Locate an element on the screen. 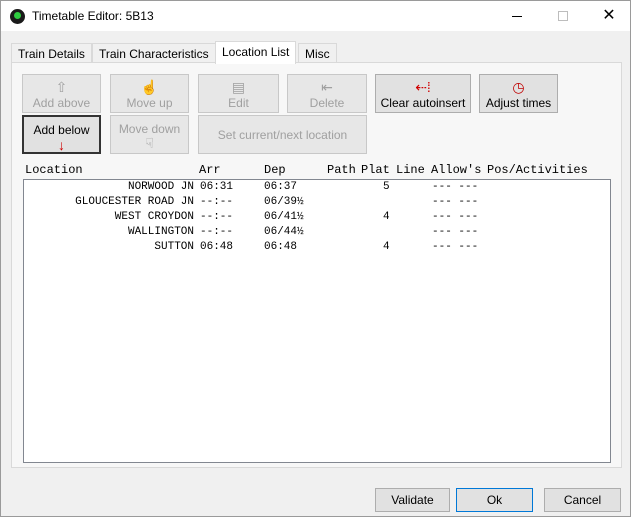 The width and height of the screenshot is (631, 517). row-dep: 06:48 is located at coordinates (281, 247).